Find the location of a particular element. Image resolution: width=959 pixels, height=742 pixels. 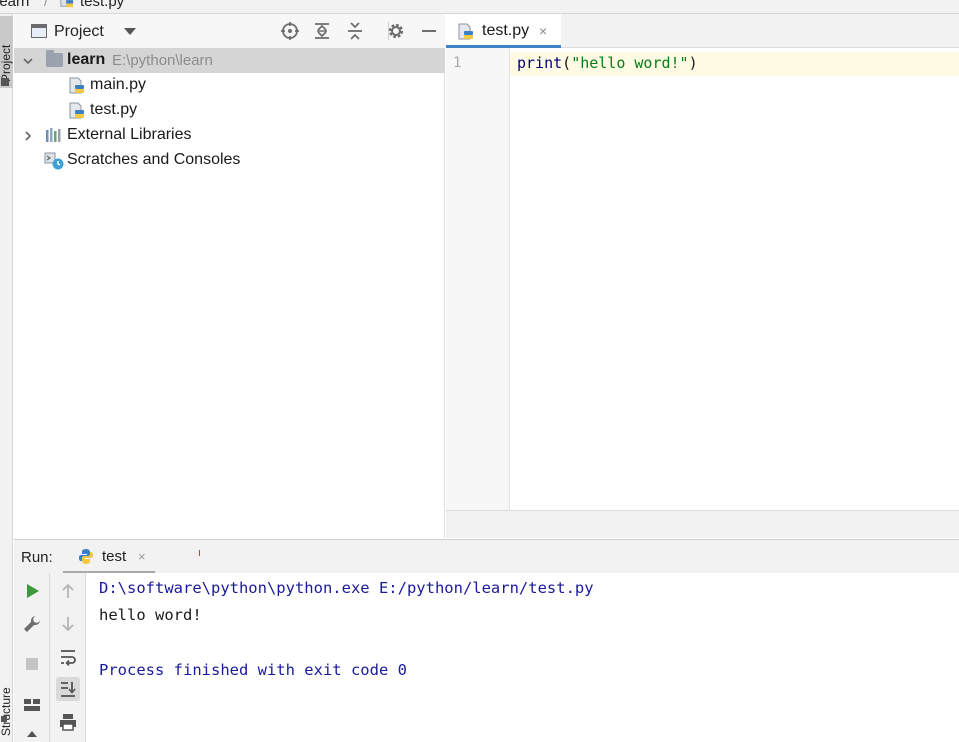

tree-item-path: E:\python\learn is located at coordinates (162, 60).